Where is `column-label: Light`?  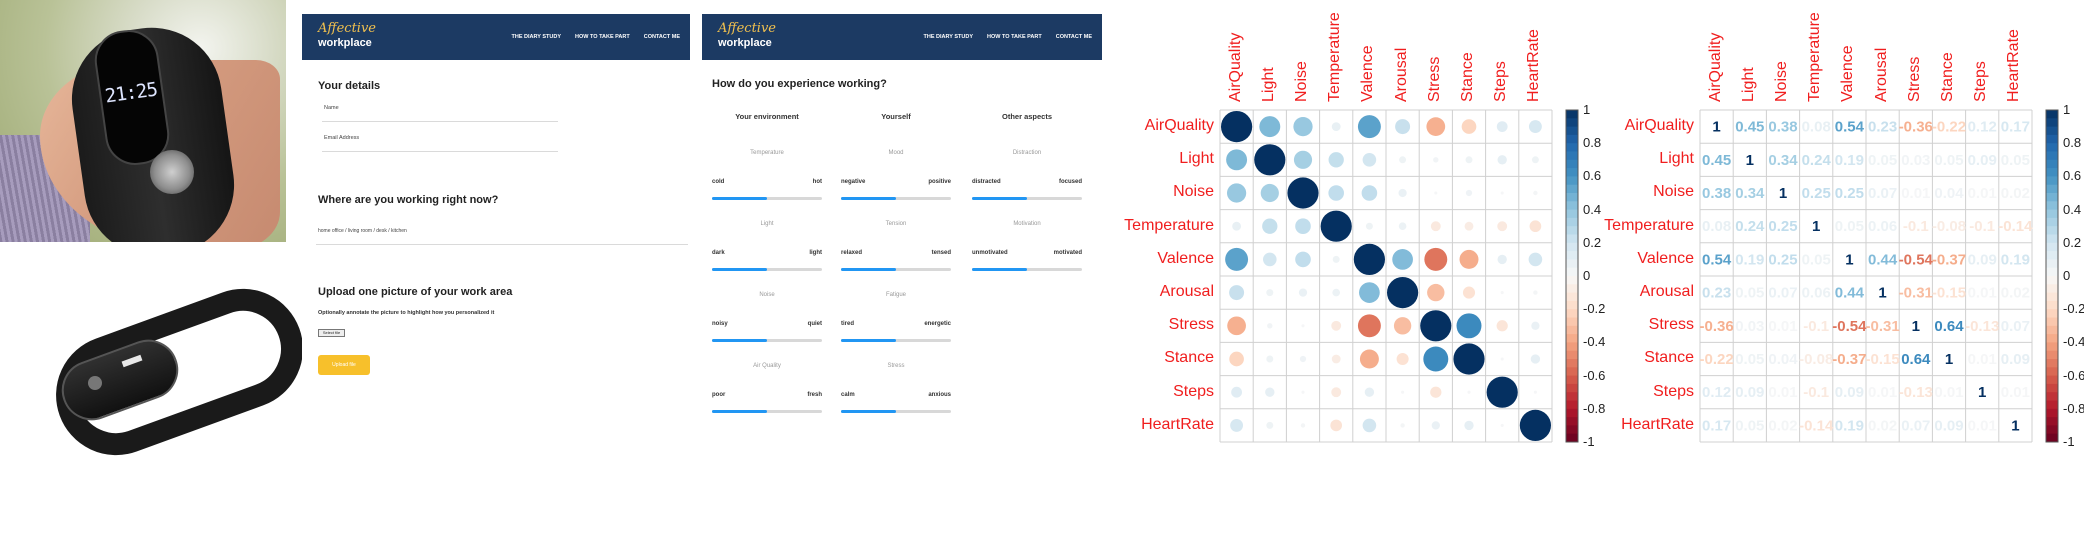 column-label: Light is located at coordinates (1748, 84).